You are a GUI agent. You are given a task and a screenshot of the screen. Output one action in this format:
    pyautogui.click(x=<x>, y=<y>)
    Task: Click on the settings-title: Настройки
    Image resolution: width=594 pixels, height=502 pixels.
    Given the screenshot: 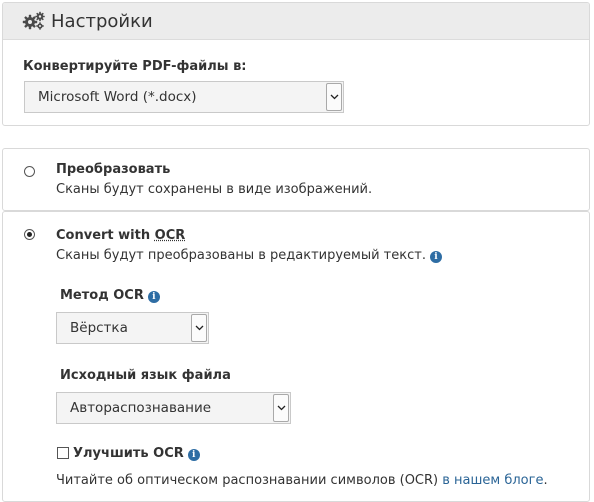 What is the action you would take?
    pyautogui.click(x=102, y=21)
    